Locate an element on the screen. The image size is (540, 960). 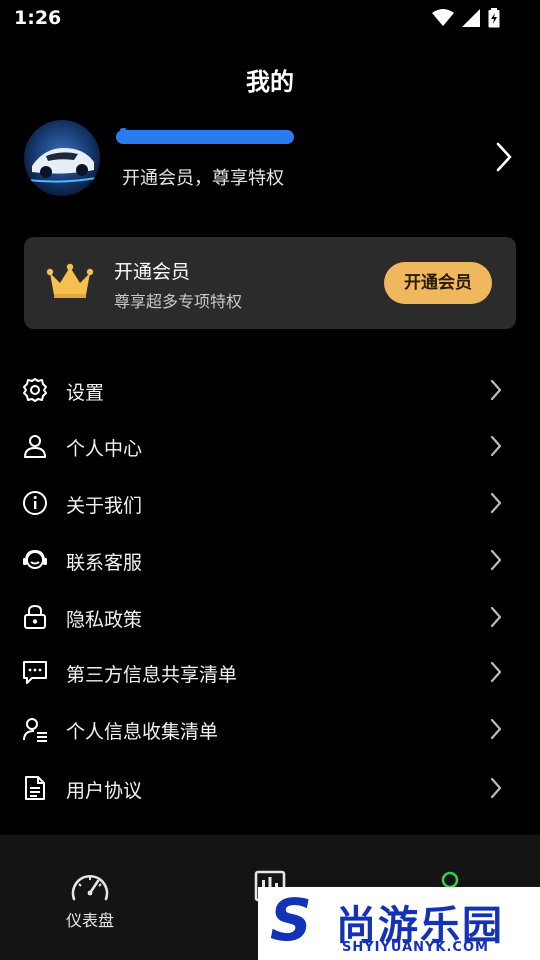
tab-dashboard: 仪表盘 is located at coordinates (90, 897).